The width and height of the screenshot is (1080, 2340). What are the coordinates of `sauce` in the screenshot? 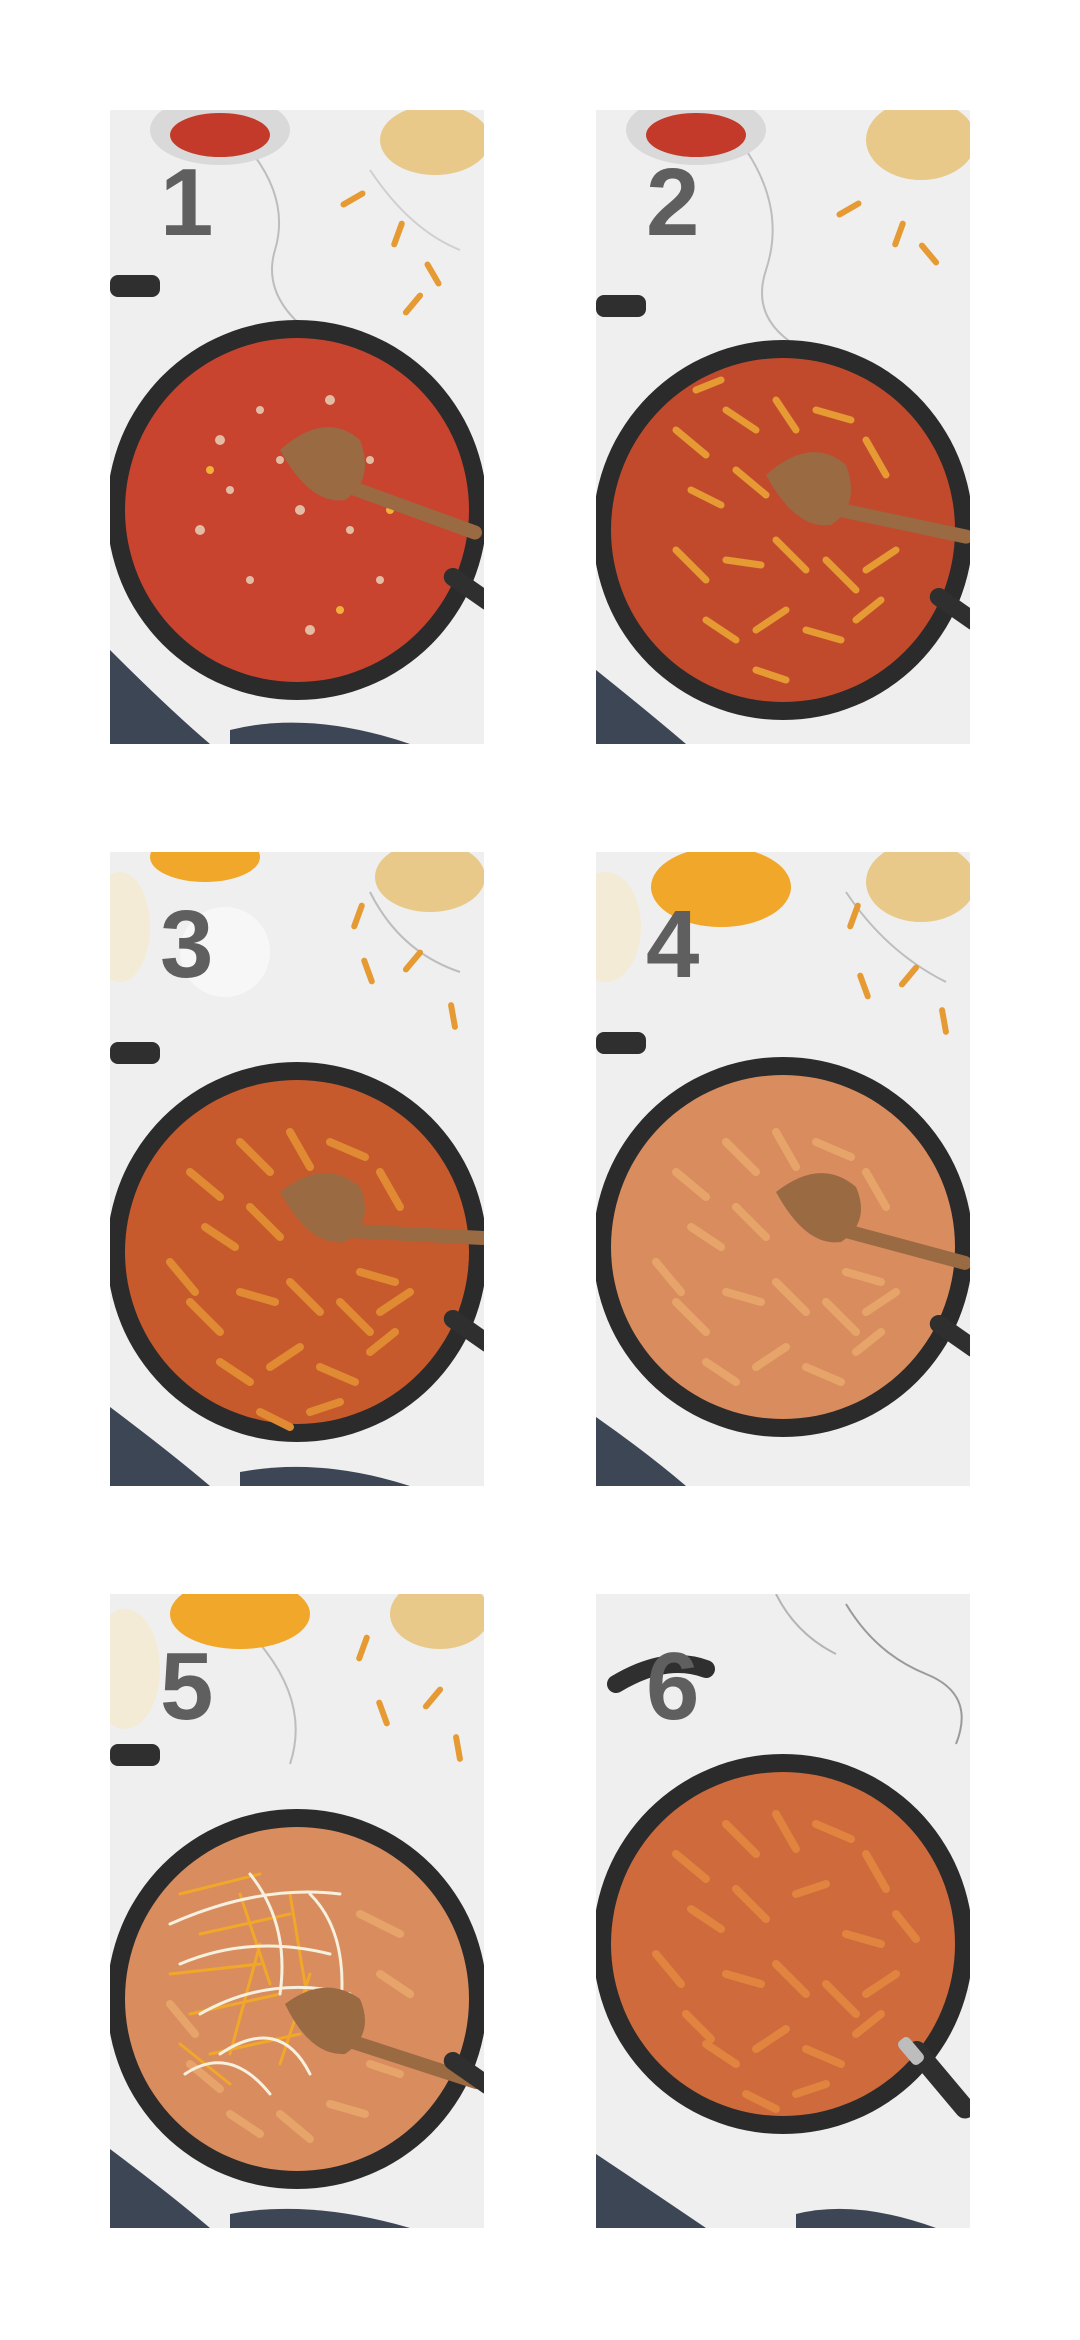 It's located at (297, 1252).